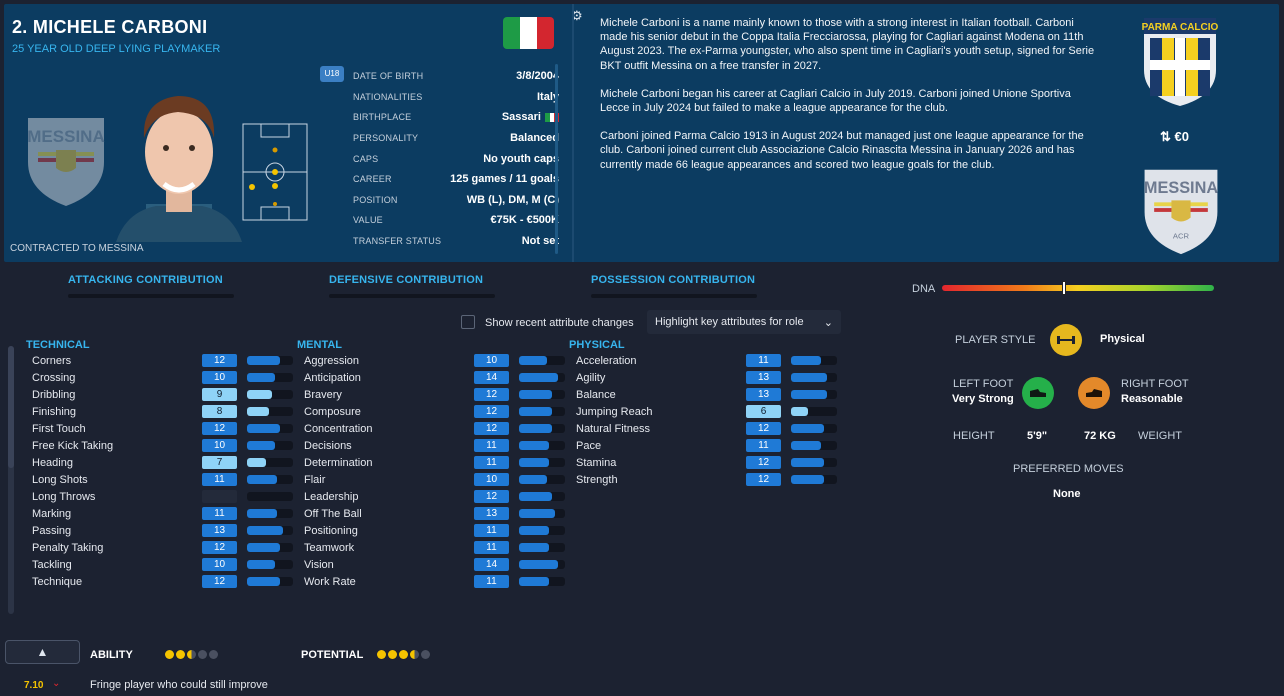 Image resolution: width=1284 pixels, height=696 pixels. What do you see at coordinates (430, 428) in the screenshot?
I see `attribute-row: Concentration 12` at bounding box center [430, 428].